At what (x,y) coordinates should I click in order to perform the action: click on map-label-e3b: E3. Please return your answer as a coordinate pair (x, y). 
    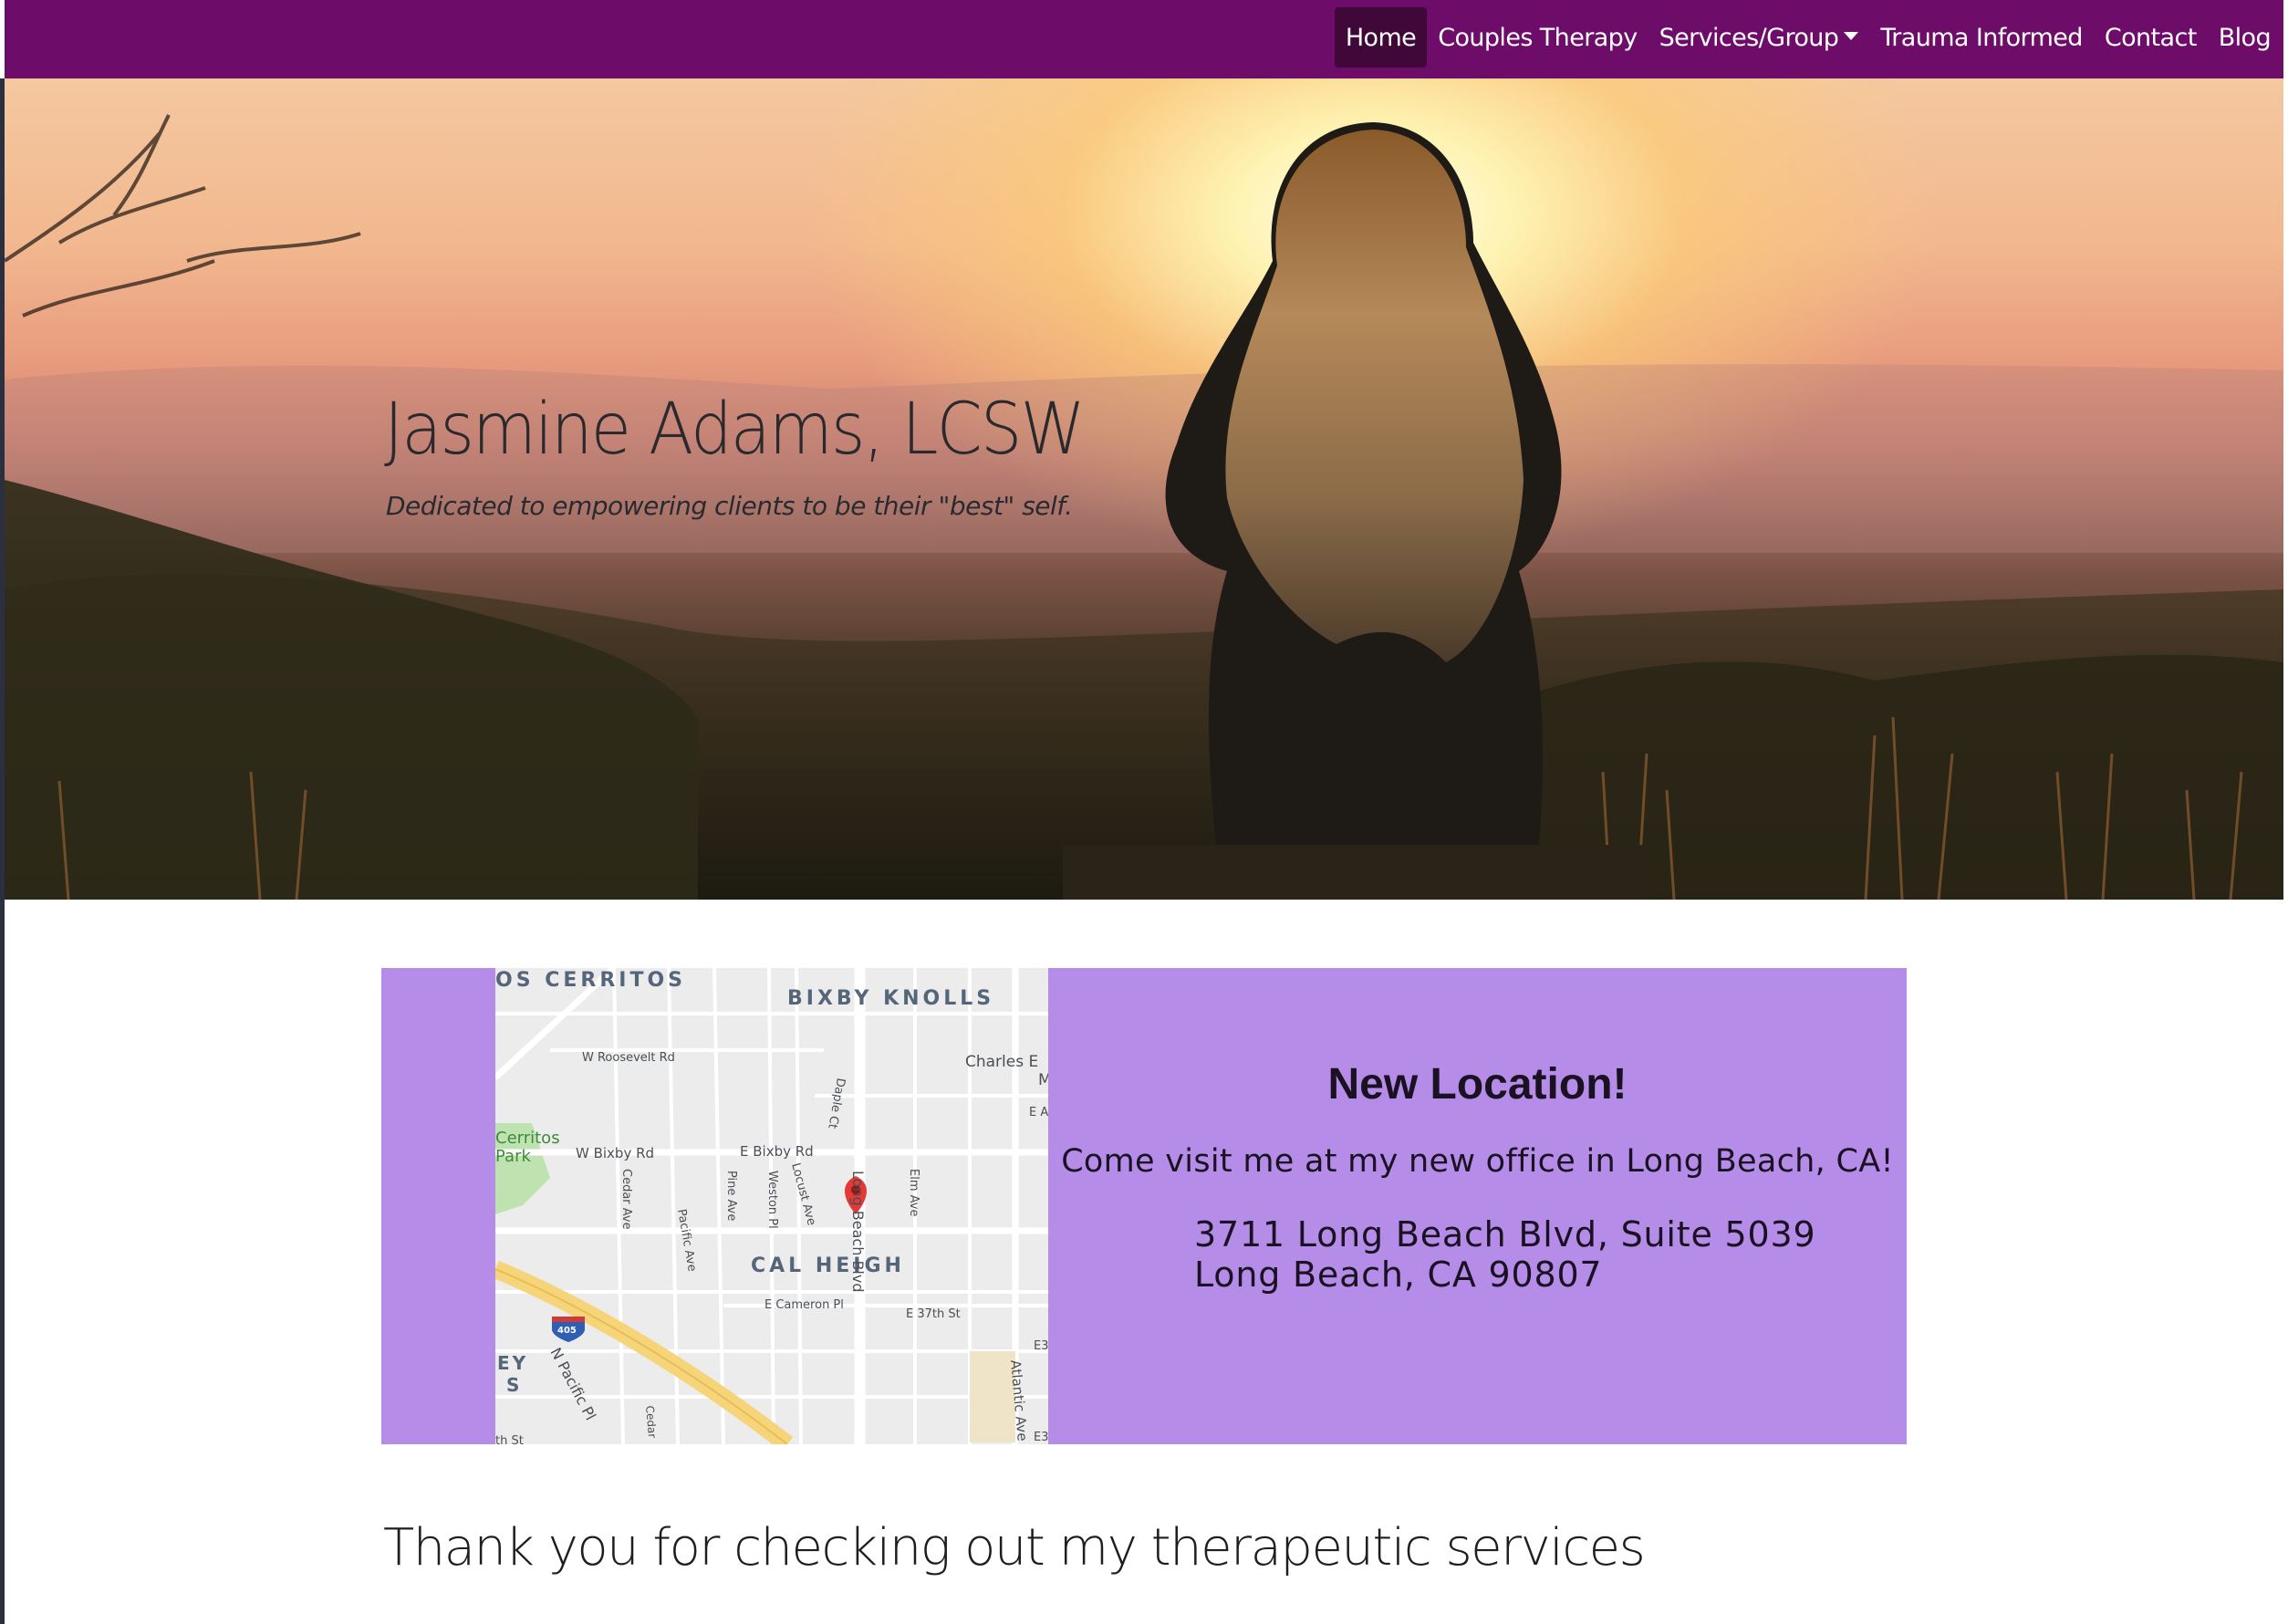
    Looking at the image, I should click on (1041, 1437).